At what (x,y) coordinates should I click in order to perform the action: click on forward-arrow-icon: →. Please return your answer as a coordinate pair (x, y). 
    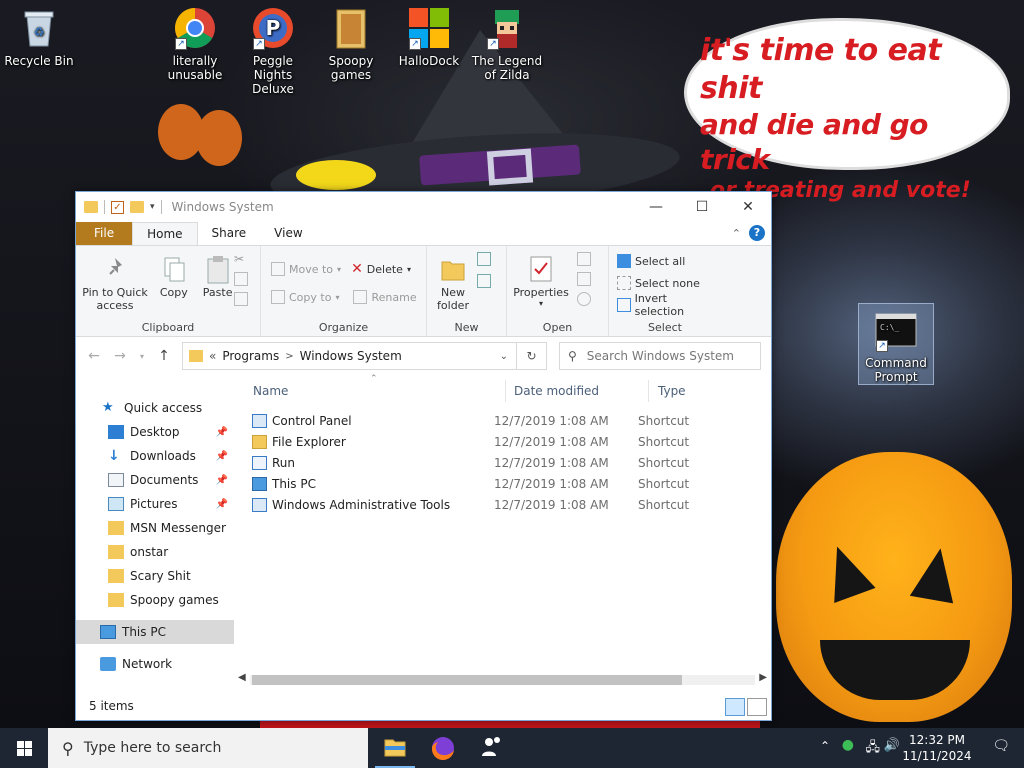
    Looking at the image, I should click on (120, 356).